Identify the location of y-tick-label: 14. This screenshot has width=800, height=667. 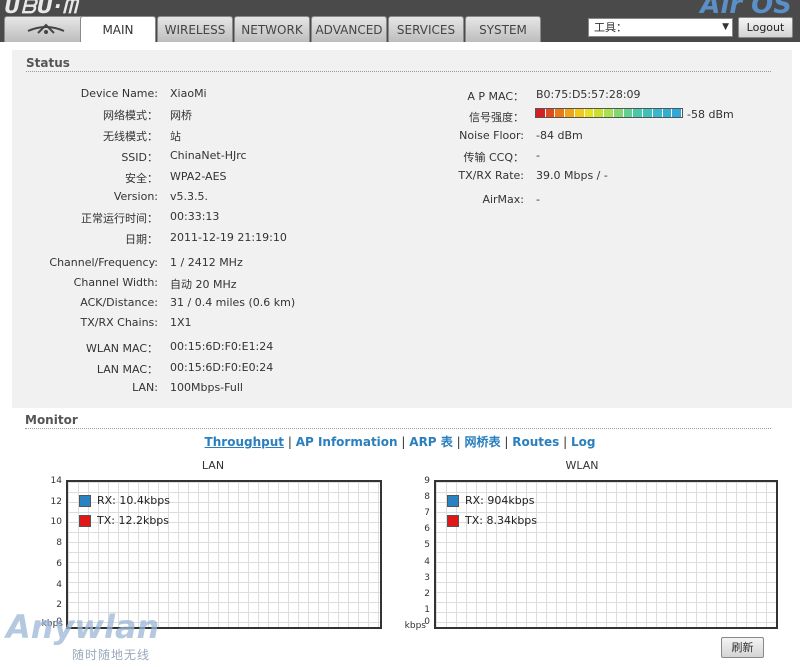
(56, 481).